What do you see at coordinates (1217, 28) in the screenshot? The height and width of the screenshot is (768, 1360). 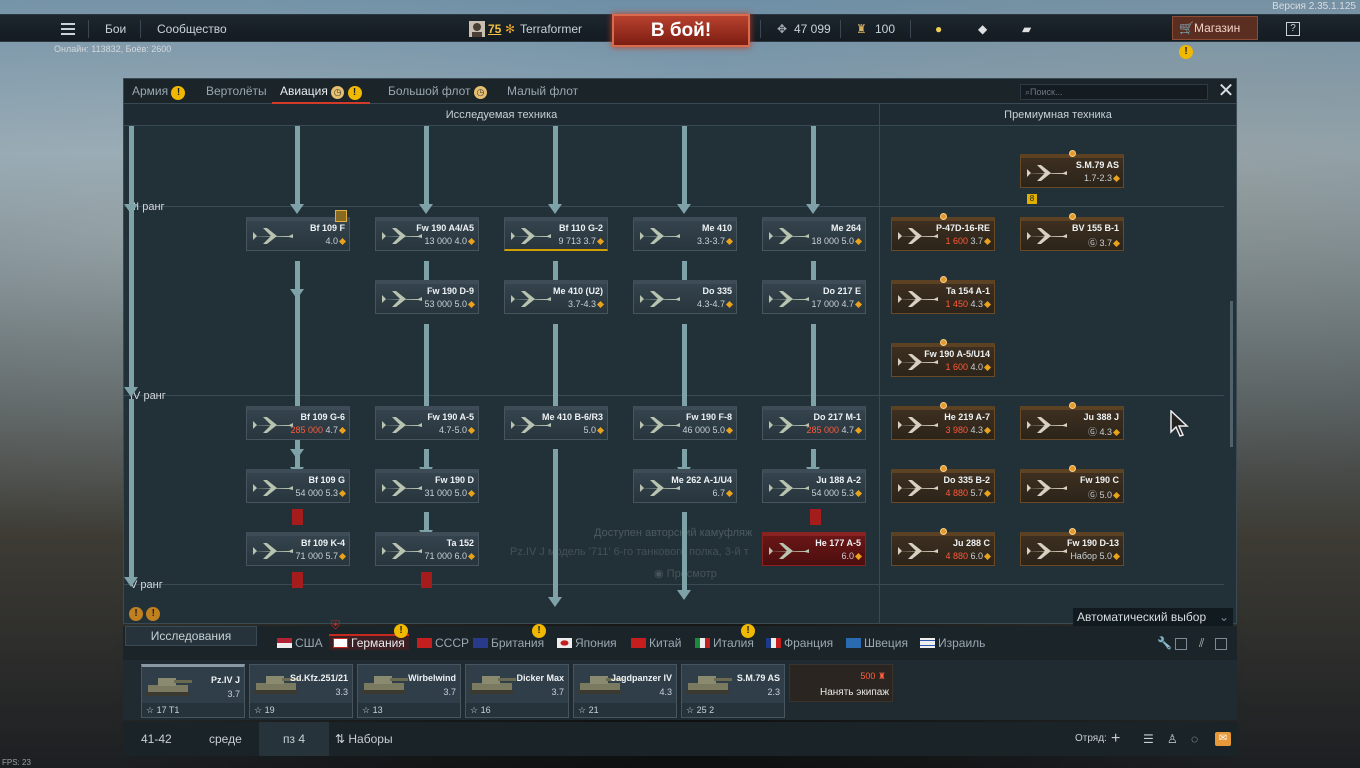 I see `shop-label: Магазин` at bounding box center [1217, 28].